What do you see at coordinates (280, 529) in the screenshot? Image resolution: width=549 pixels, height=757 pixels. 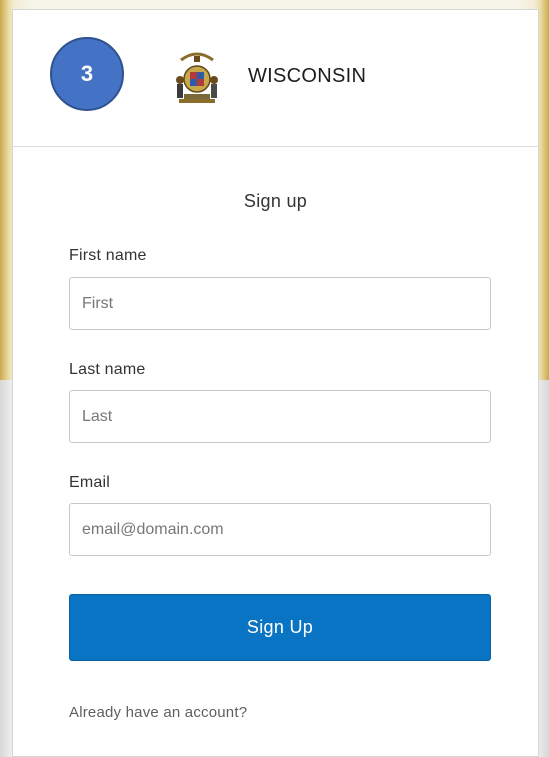 I see `email-field` at bounding box center [280, 529].